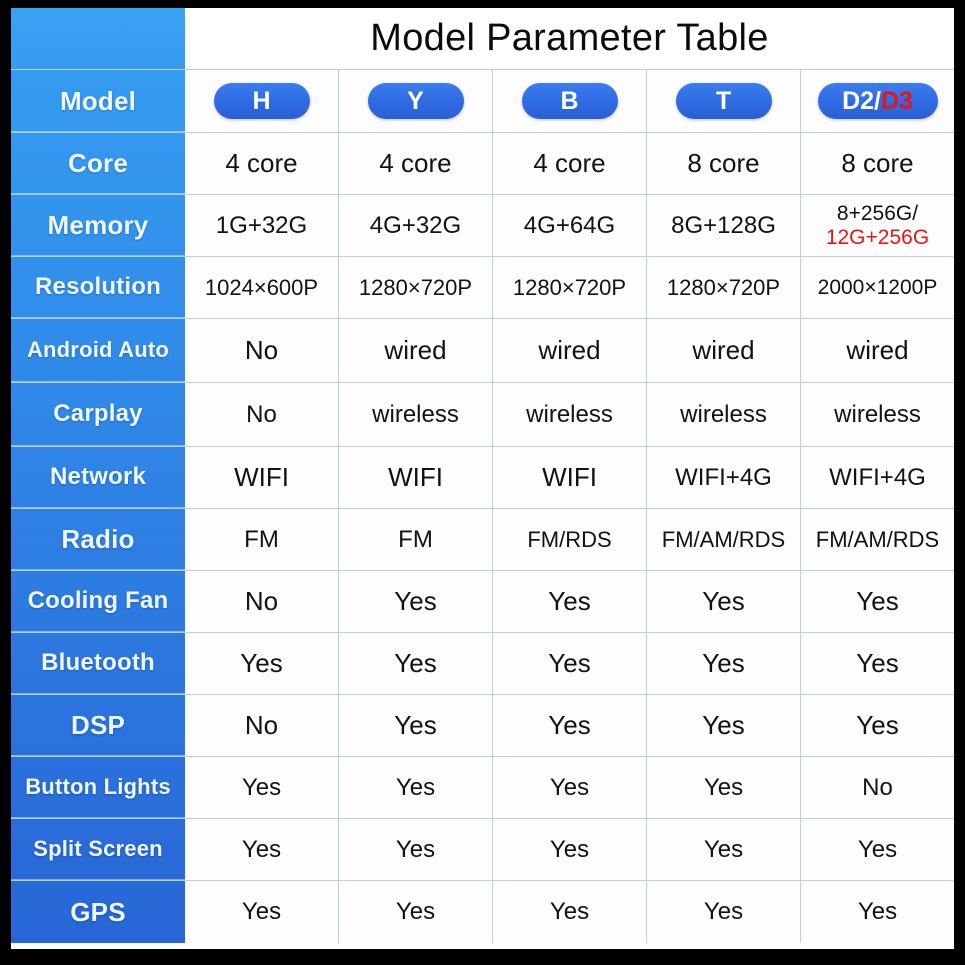  I want to click on model-cell-y: Y, so click(416, 101).